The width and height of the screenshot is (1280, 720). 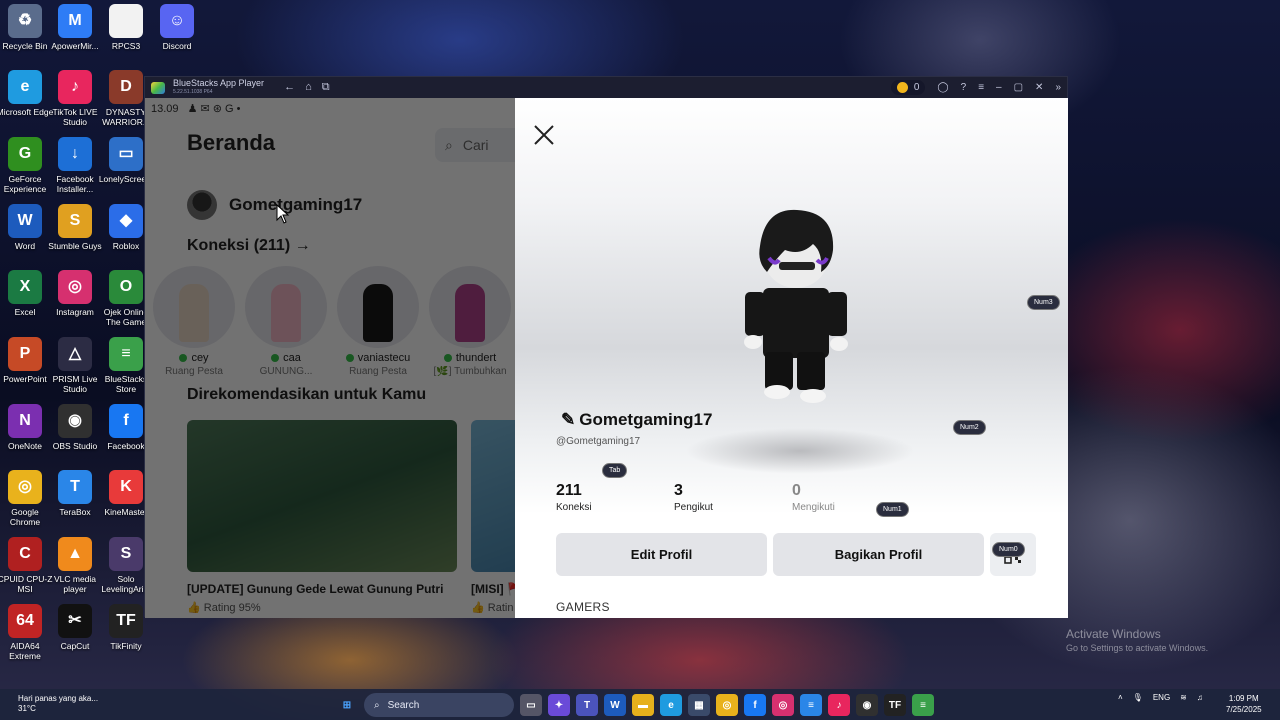 What do you see at coordinates (1039, 87) in the screenshot?
I see `close-window-icon: ✕` at bounding box center [1039, 87].